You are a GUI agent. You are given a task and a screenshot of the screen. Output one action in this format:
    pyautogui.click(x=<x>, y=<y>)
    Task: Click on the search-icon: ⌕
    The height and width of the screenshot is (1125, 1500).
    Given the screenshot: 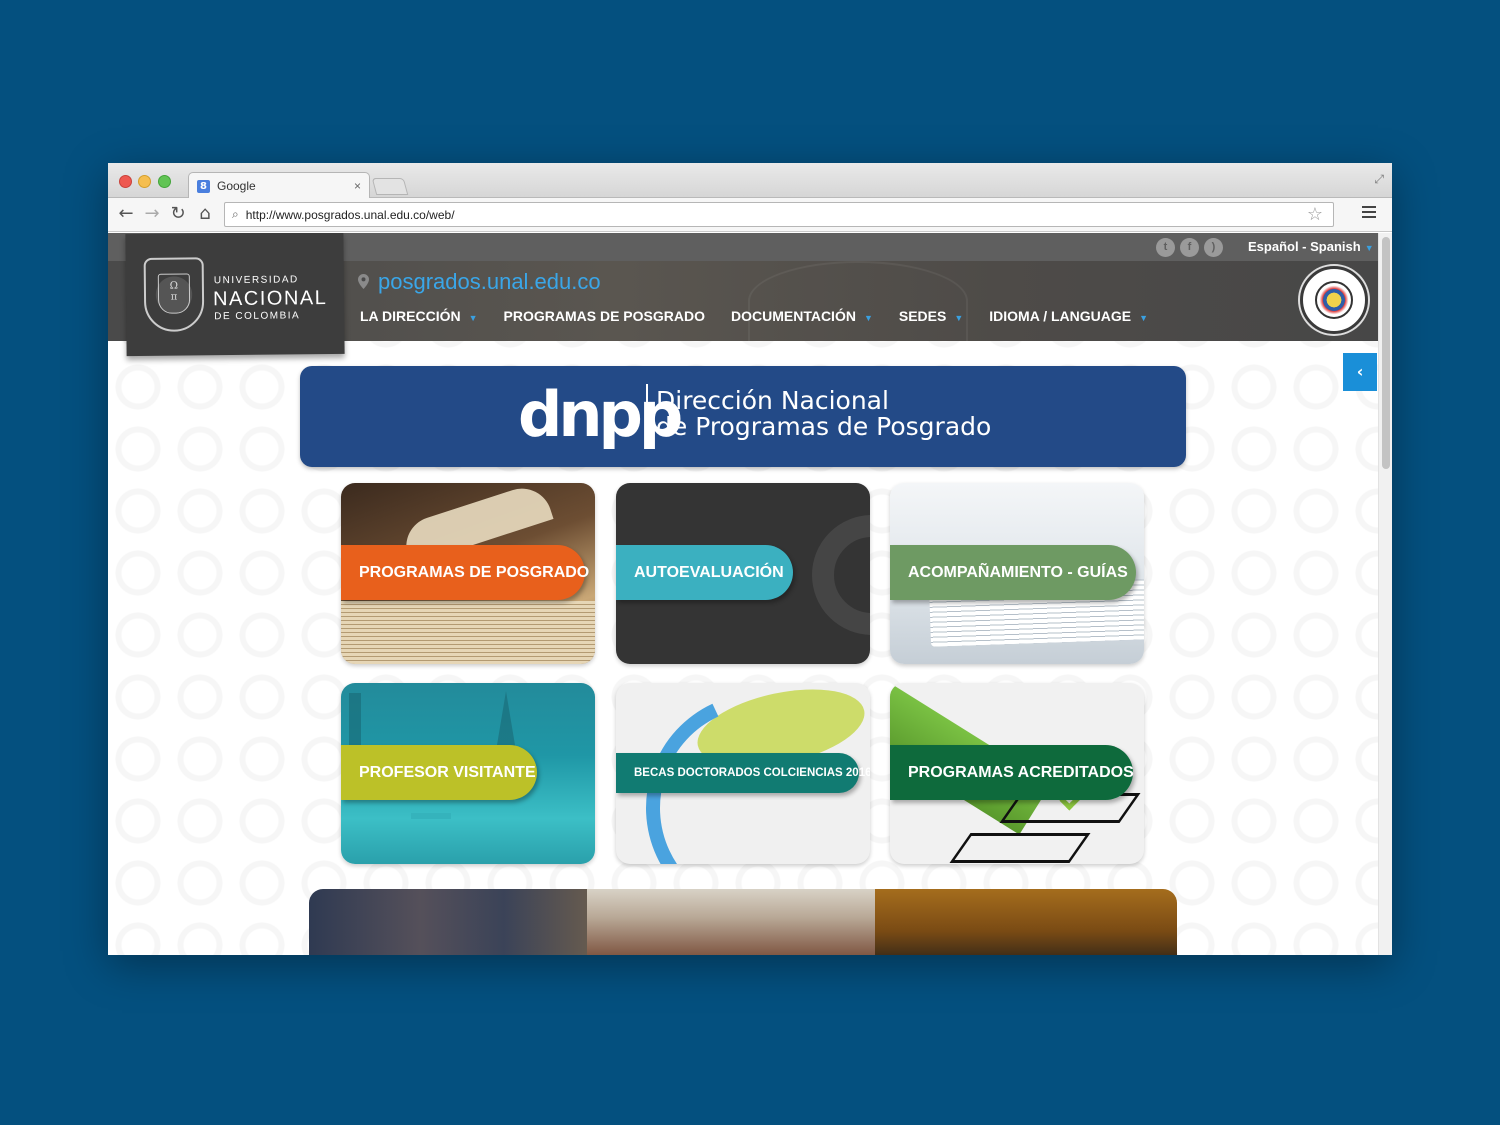 What is the action you would take?
    pyautogui.click(x=235, y=214)
    